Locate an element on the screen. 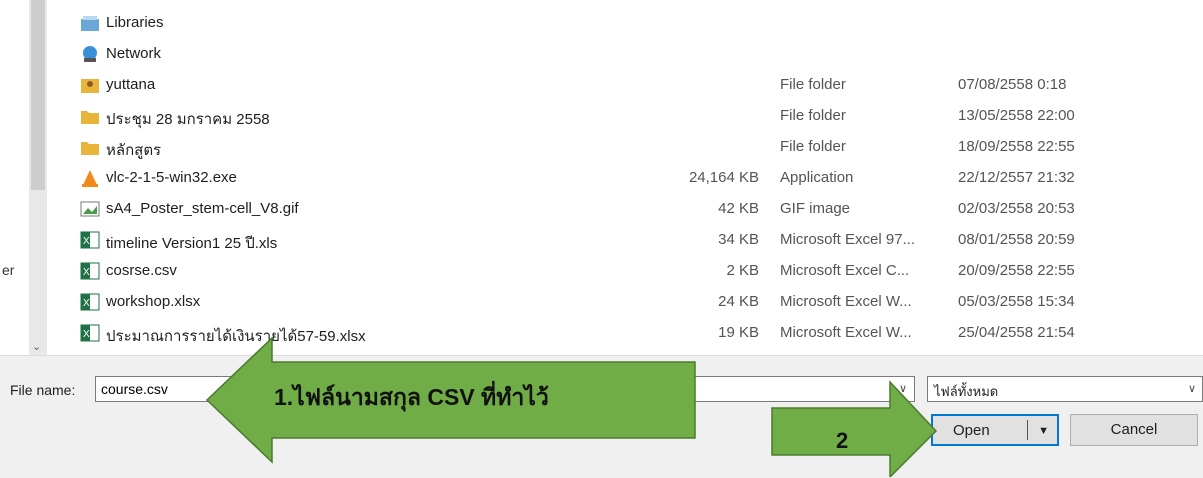 This screenshot has height=478, width=1203. callout-step-1: 1.ไฟล์นามสกุล CSV ที่ทำไว้ is located at coordinates (411, 397).